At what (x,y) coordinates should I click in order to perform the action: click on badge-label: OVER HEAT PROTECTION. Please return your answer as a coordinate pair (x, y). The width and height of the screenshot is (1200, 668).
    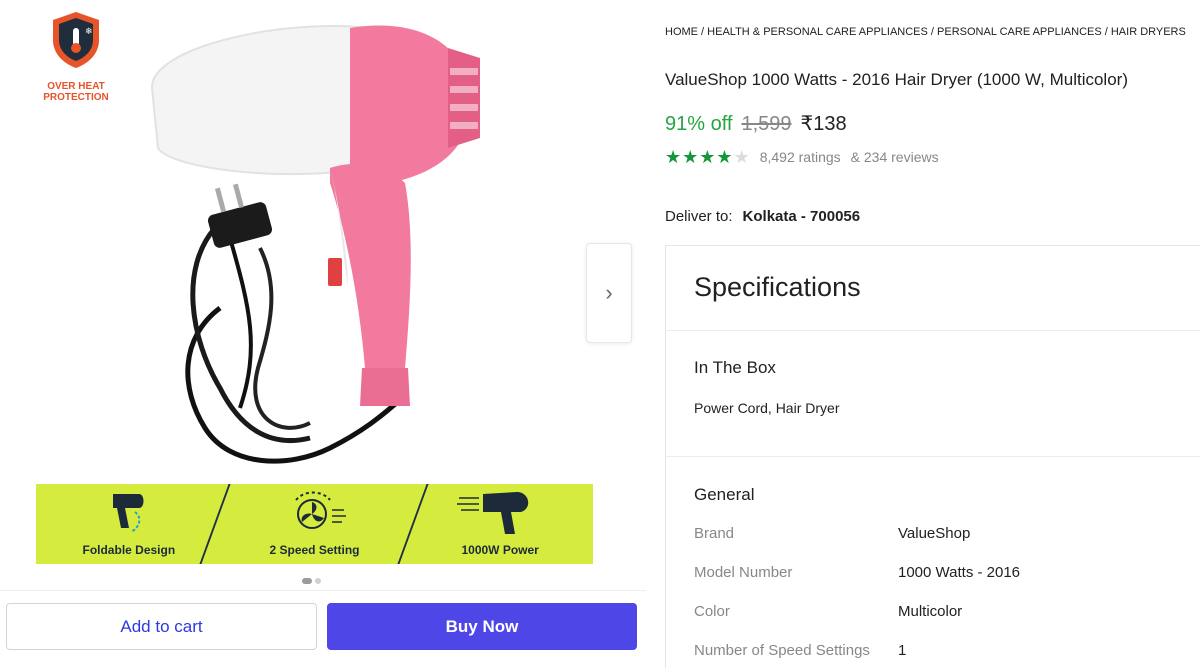
    Looking at the image, I should click on (76, 92).